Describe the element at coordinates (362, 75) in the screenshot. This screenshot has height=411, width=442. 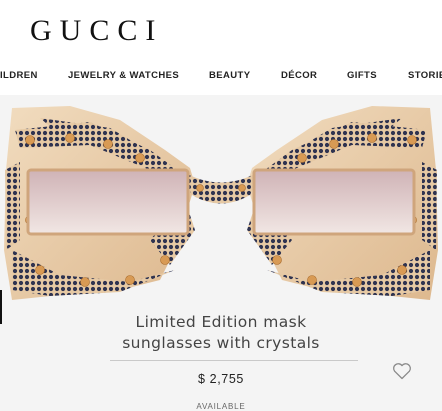
I see `nav-item-gifts: GIFTS` at that location.